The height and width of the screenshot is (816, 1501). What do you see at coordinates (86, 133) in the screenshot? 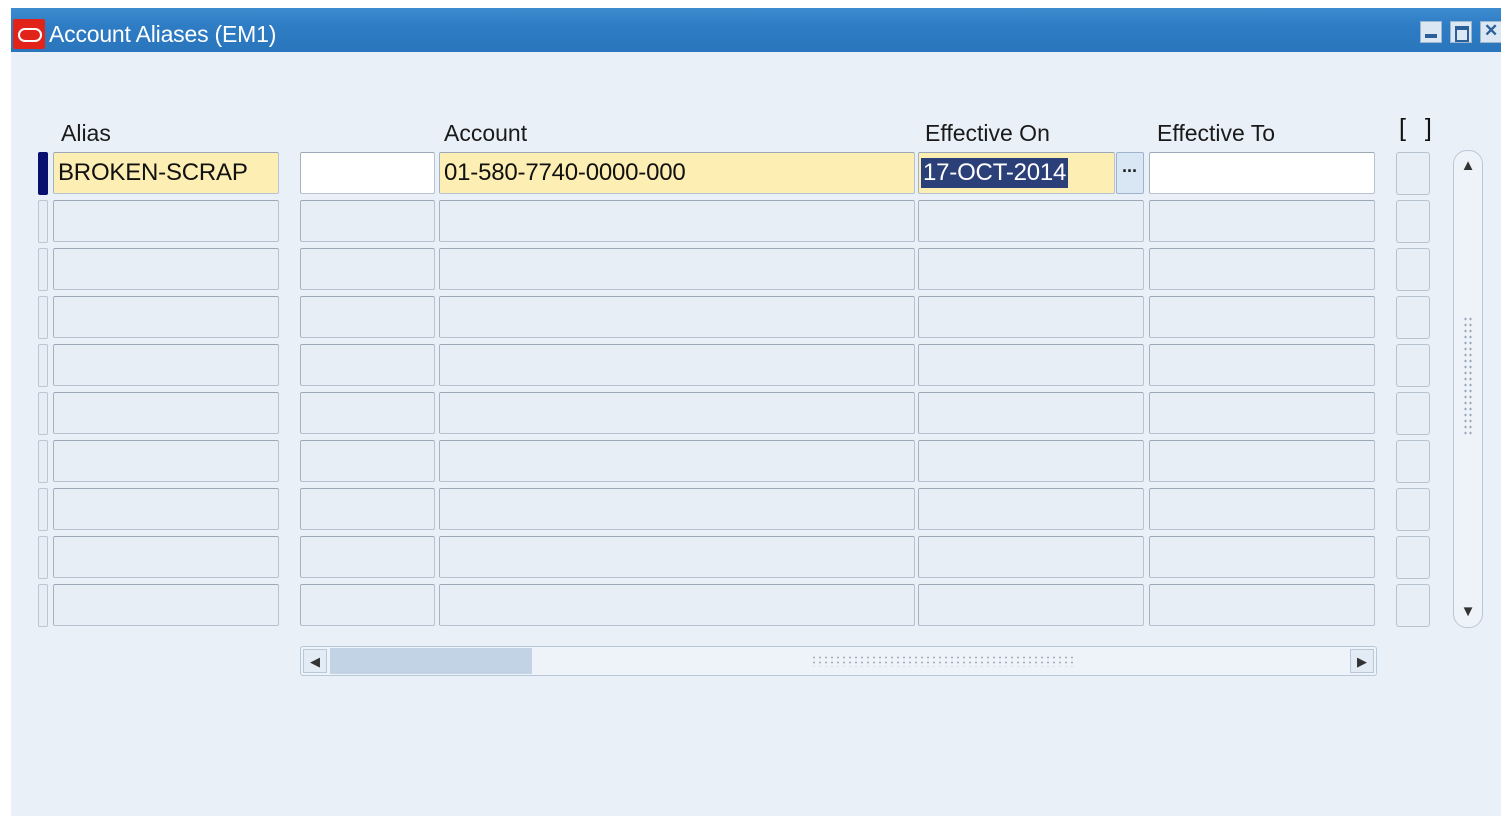
I see `column-header-alias: Alias` at bounding box center [86, 133].